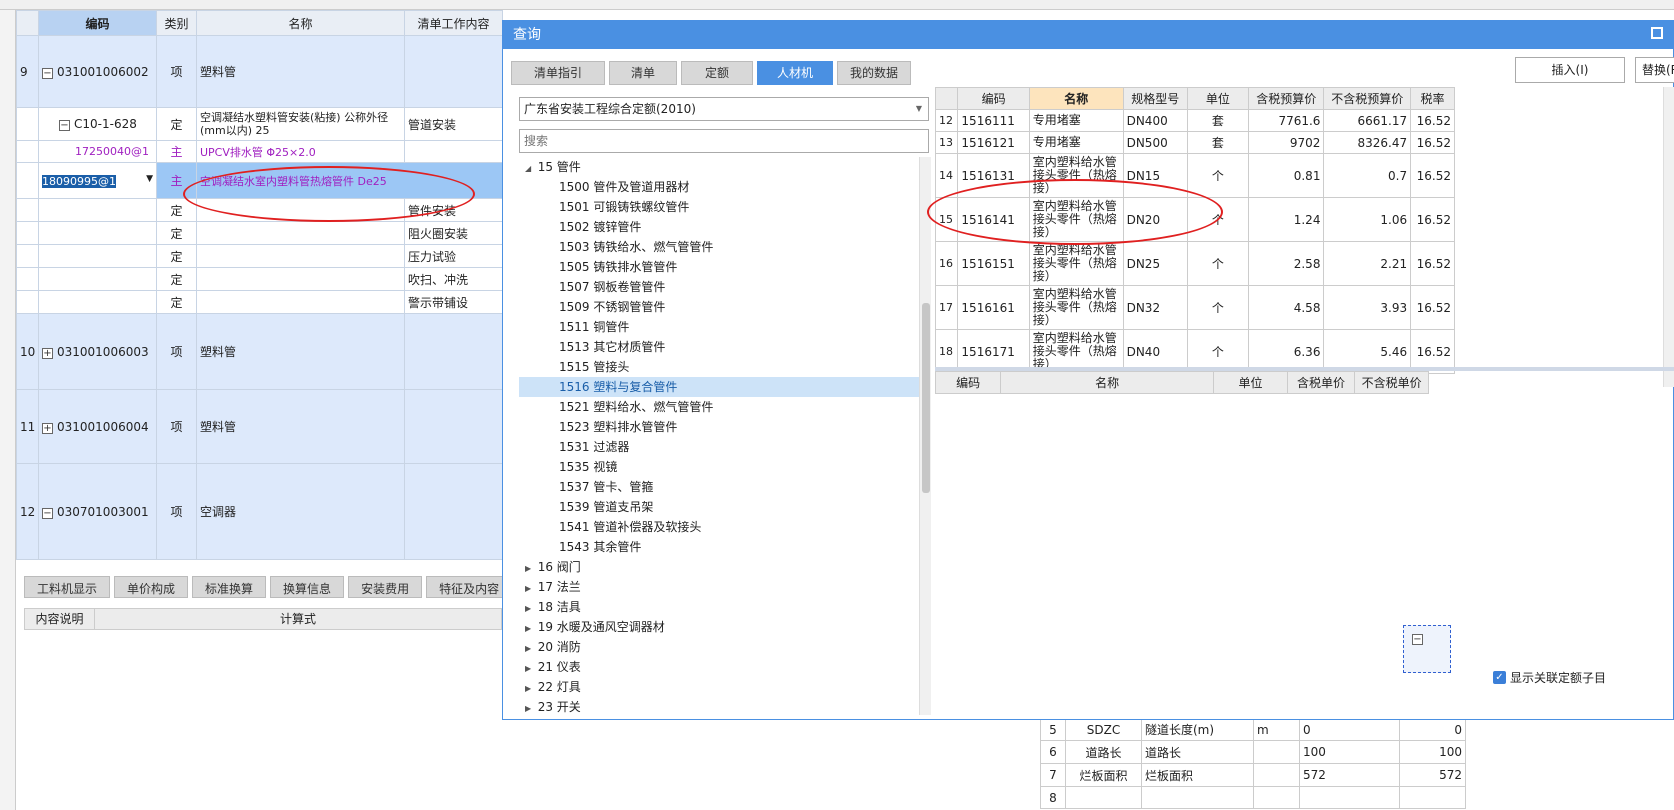 The image size is (1674, 810). Describe the element at coordinates (719, 307) in the screenshot. I see `tree-item: 1509 不锈钢管管件` at that location.